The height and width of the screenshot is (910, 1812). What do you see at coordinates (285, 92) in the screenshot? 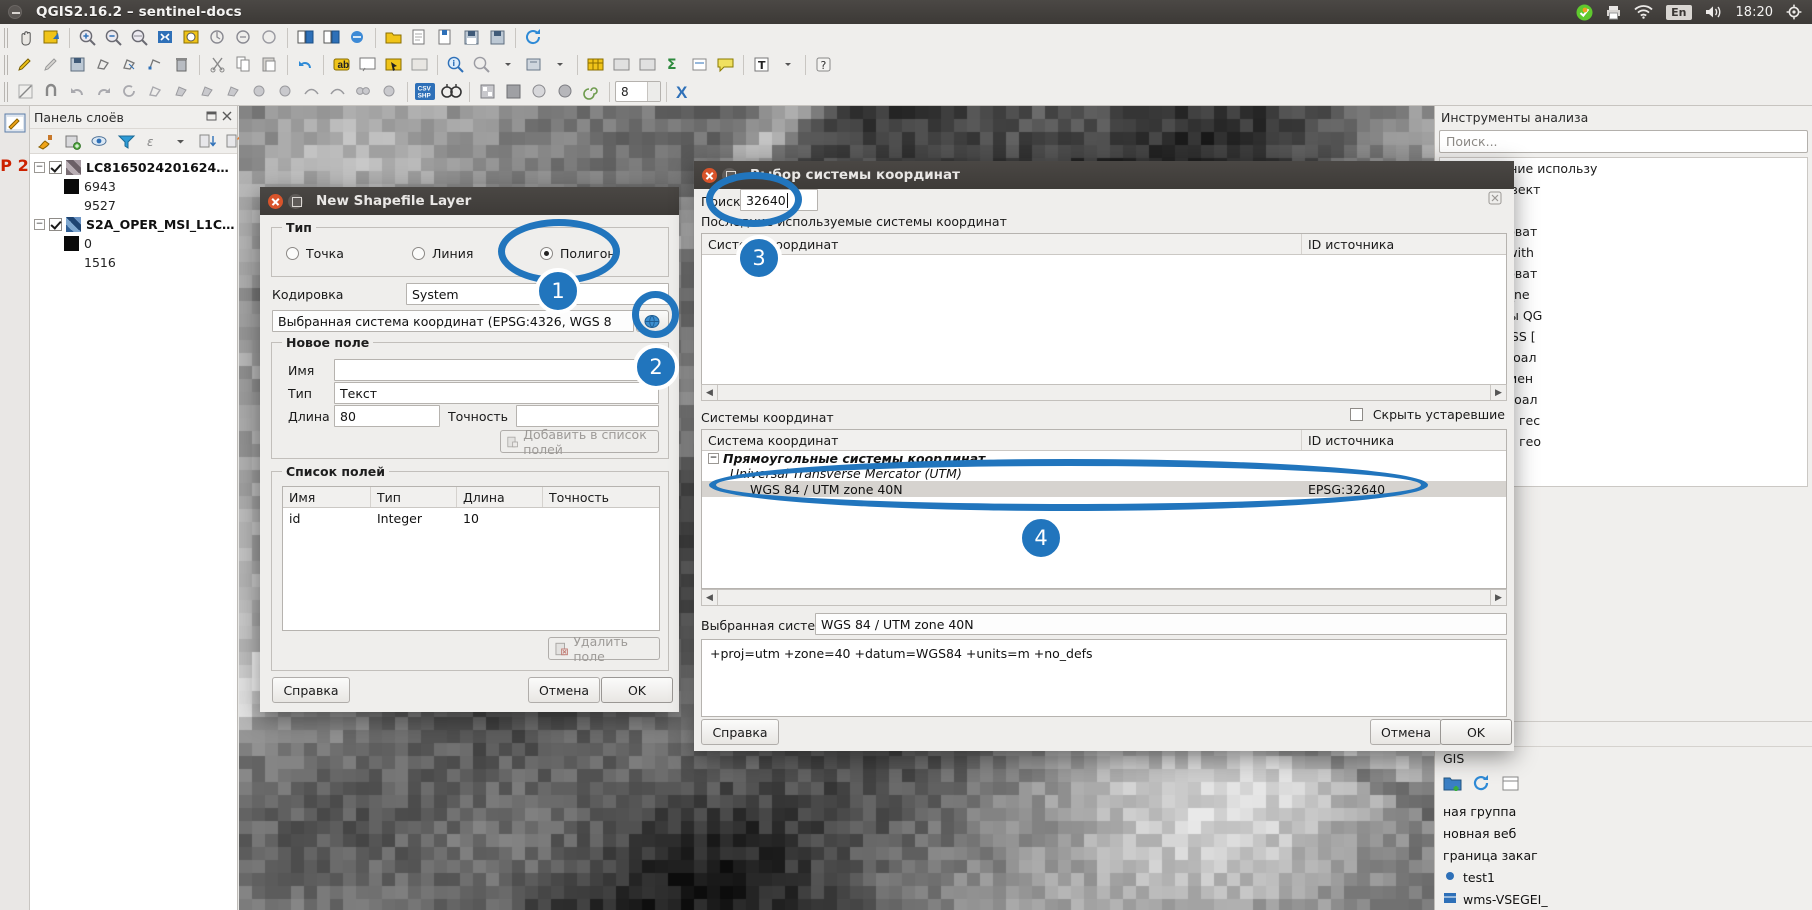
I see `delete-part-icon` at bounding box center [285, 92].